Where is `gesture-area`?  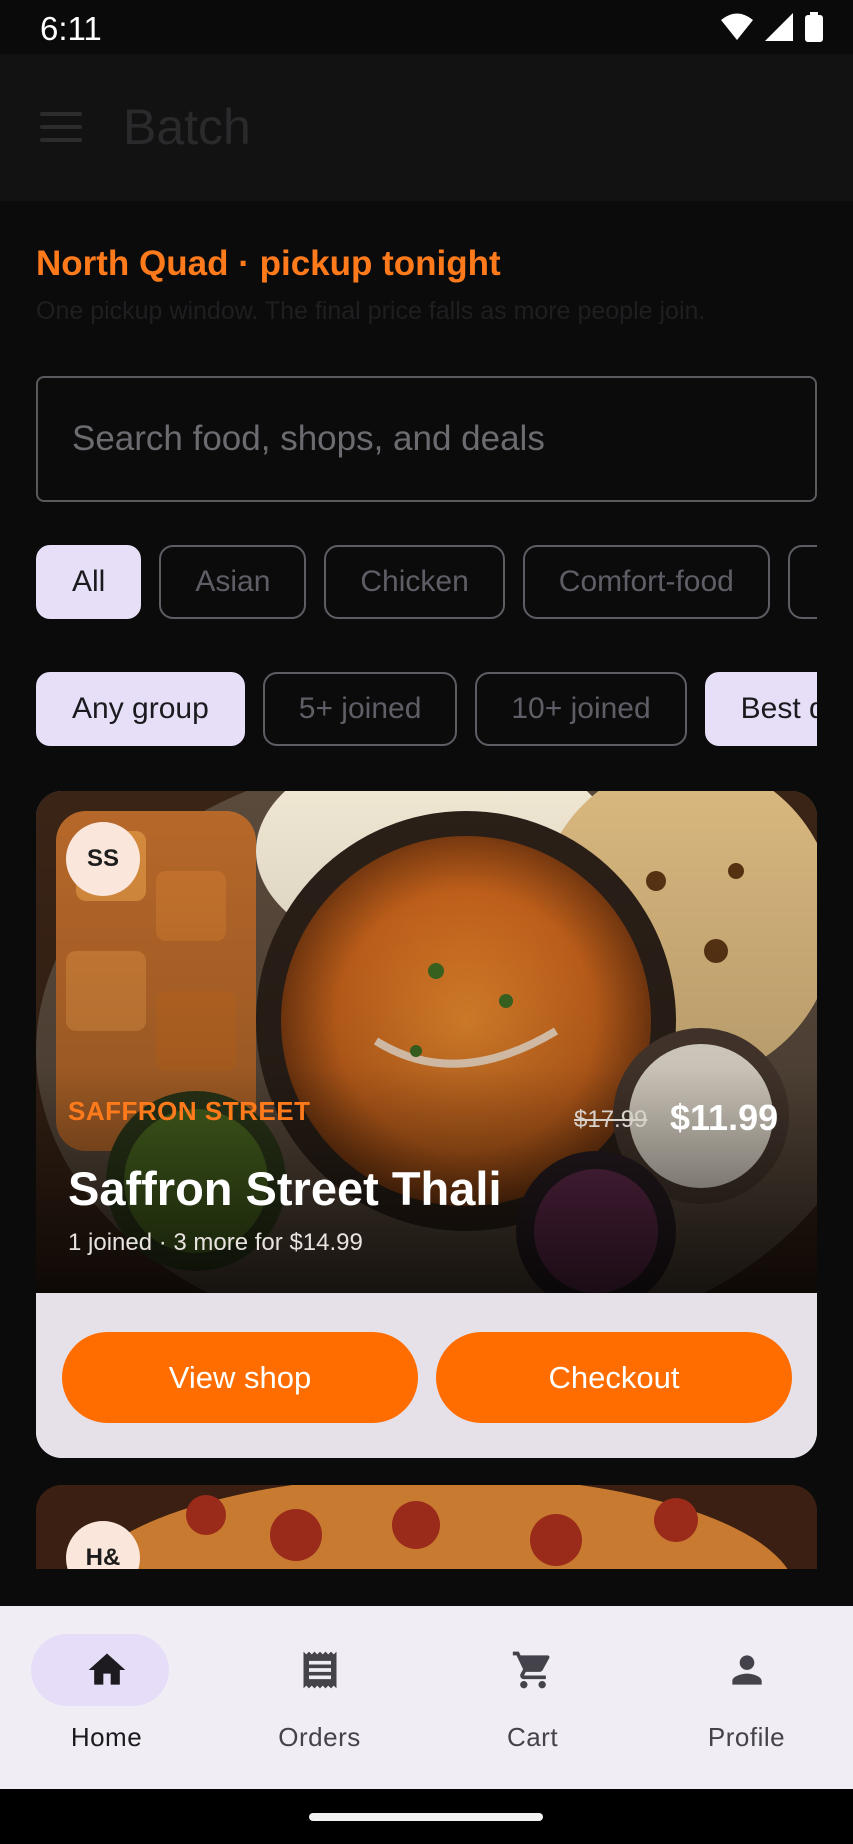 gesture-area is located at coordinates (426, 1816).